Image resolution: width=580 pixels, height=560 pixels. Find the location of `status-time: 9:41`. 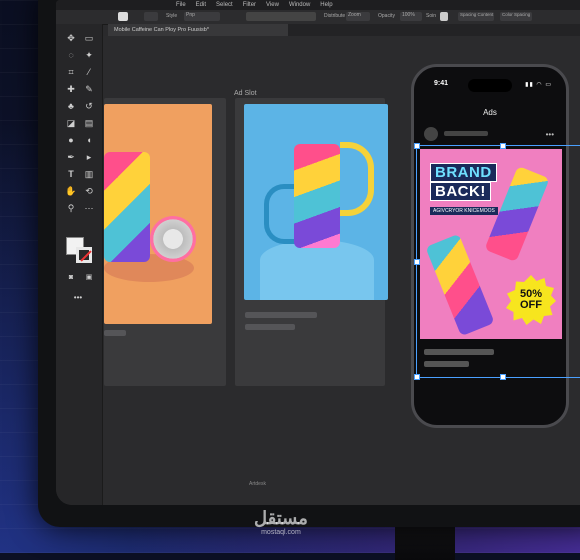

status-time: 9:41 is located at coordinates (441, 83).